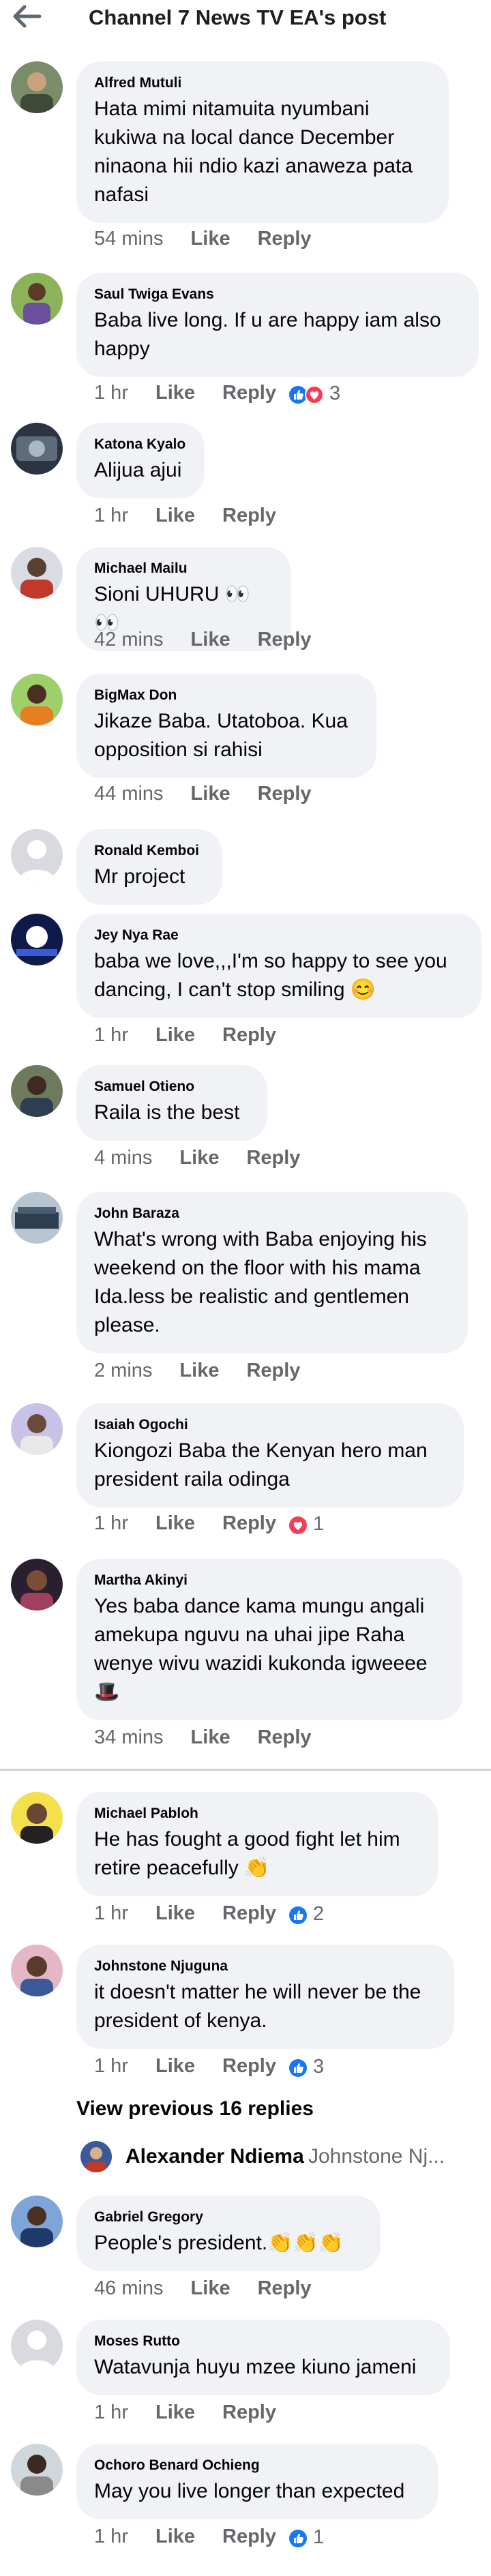 Image resolution: width=491 pixels, height=2576 pixels. What do you see at coordinates (277, 294) in the screenshot?
I see `comment-author: Saul Twiga Evans` at bounding box center [277, 294].